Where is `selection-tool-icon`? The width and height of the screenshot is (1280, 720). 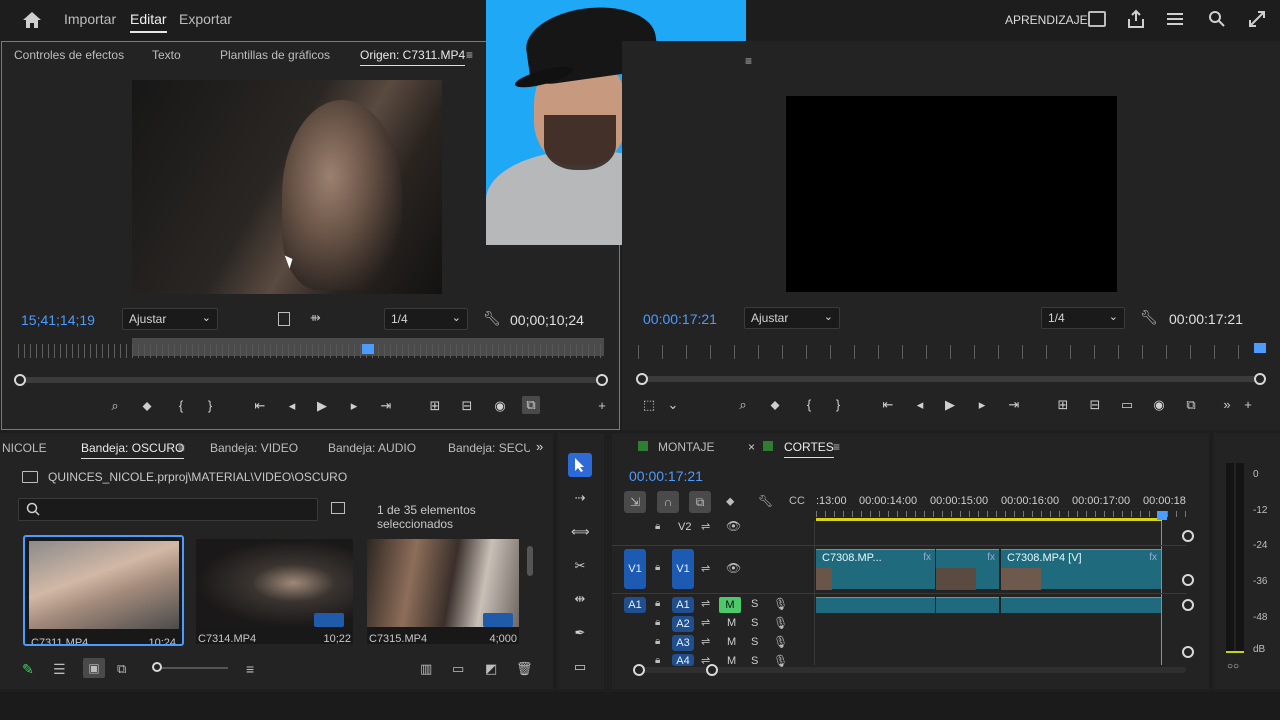 selection-tool-icon is located at coordinates (580, 465).